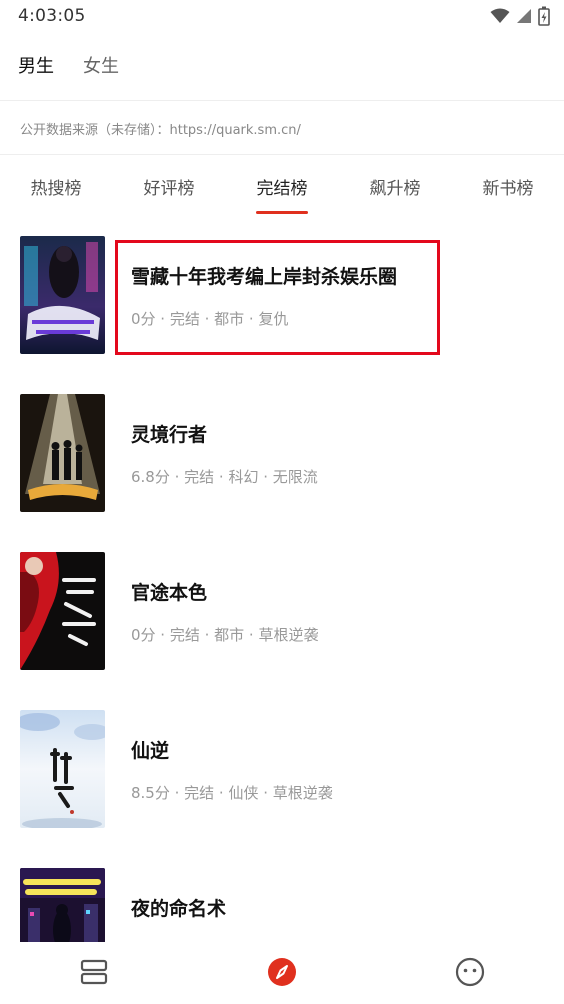 The height and width of the screenshot is (1004, 564). What do you see at coordinates (232, 793) in the screenshot?
I see `book-meta: 8.5分 · 完结 · 仙侠 · 草根逆袭` at bounding box center [232, 793].